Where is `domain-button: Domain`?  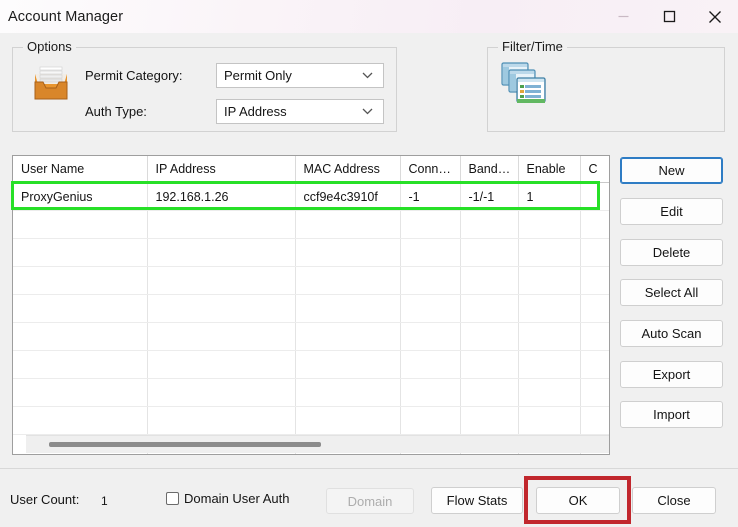
domain-button: Domain is located at coordinates (370, 501).